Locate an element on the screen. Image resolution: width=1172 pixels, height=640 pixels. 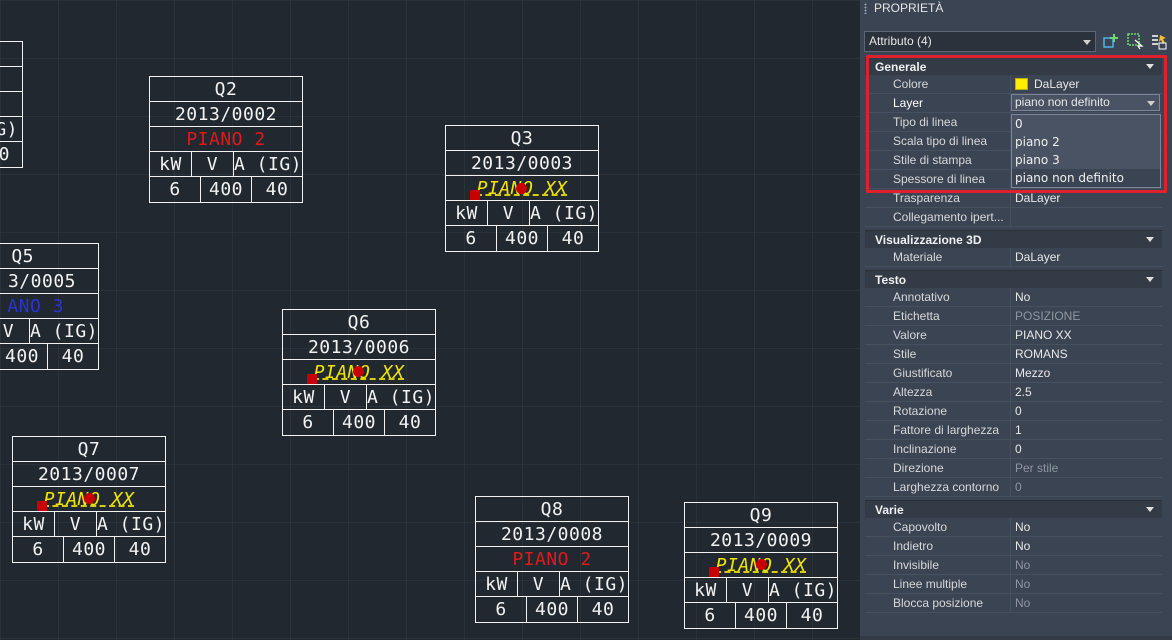
property-row-valore: Valore PIANO XX is located at coordinates (1013, 335).